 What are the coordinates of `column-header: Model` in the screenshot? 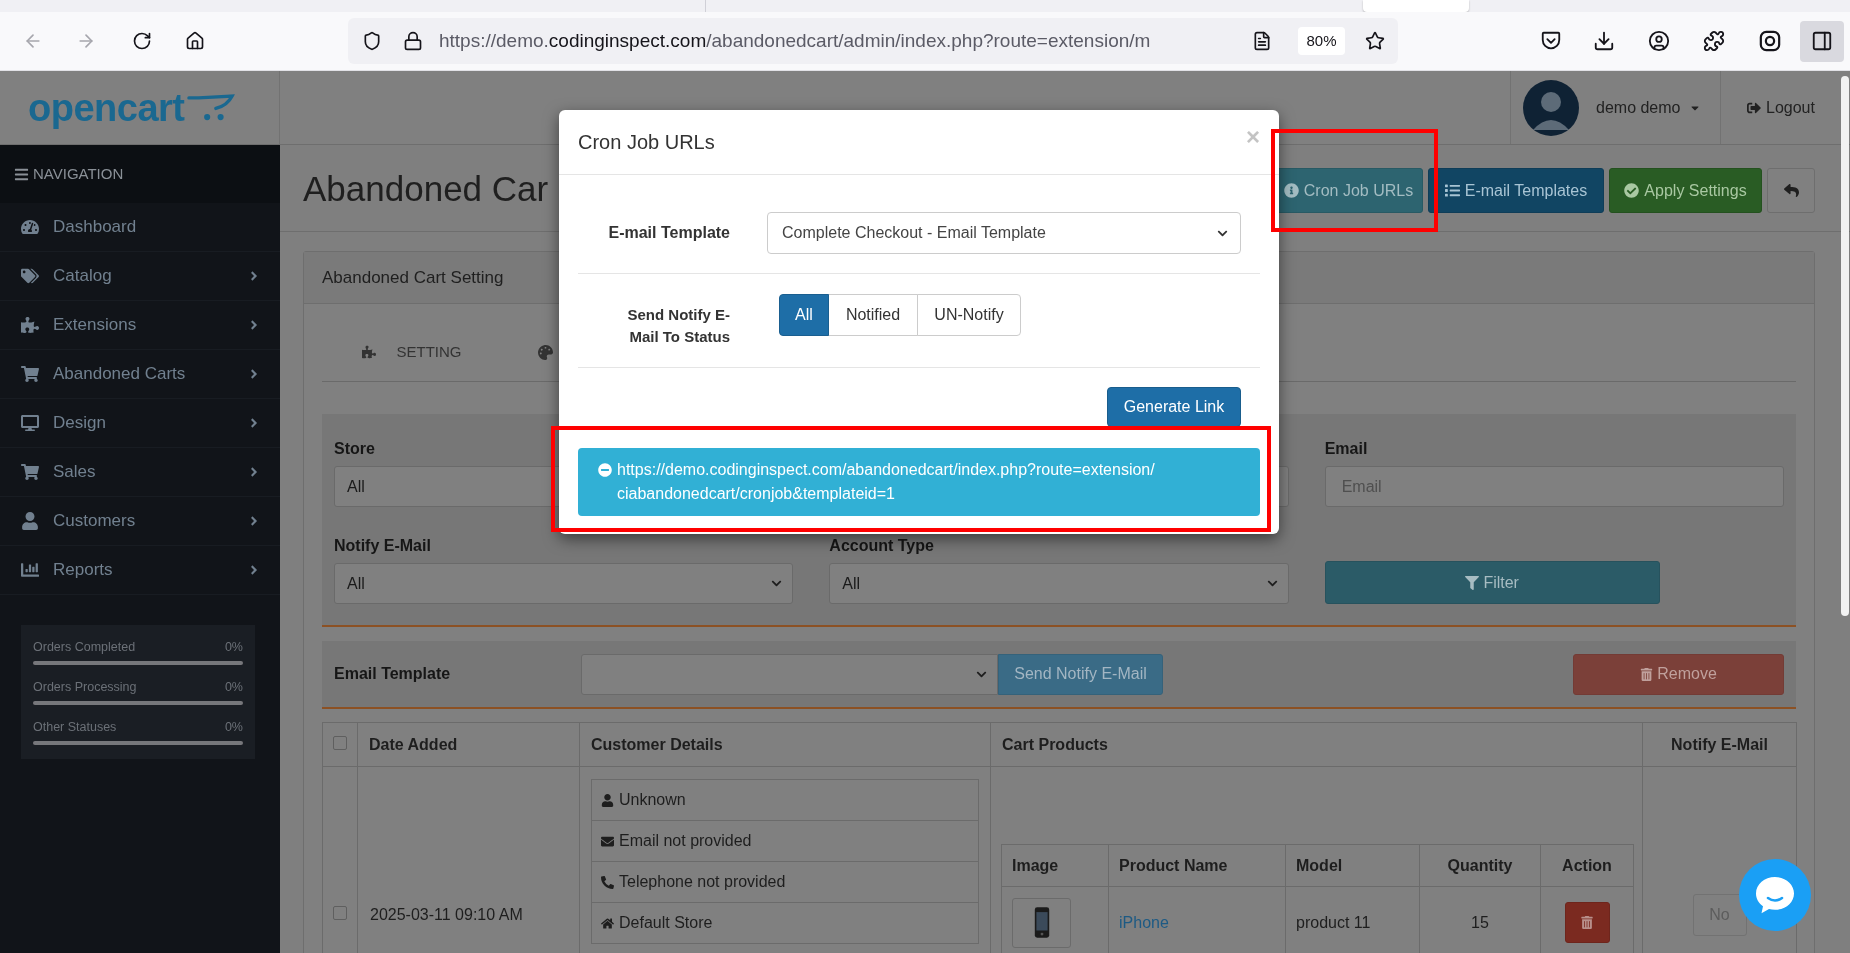 It's located at (1352, 865).